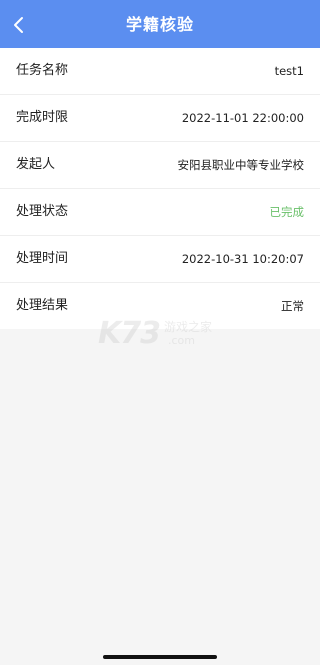 The image size is (320, 665). What do you see at coordinates (242, 259) in the screenshot?
I see `process-time-value: 2022-10-31 10:20:07` at bounding box center [242, 259].